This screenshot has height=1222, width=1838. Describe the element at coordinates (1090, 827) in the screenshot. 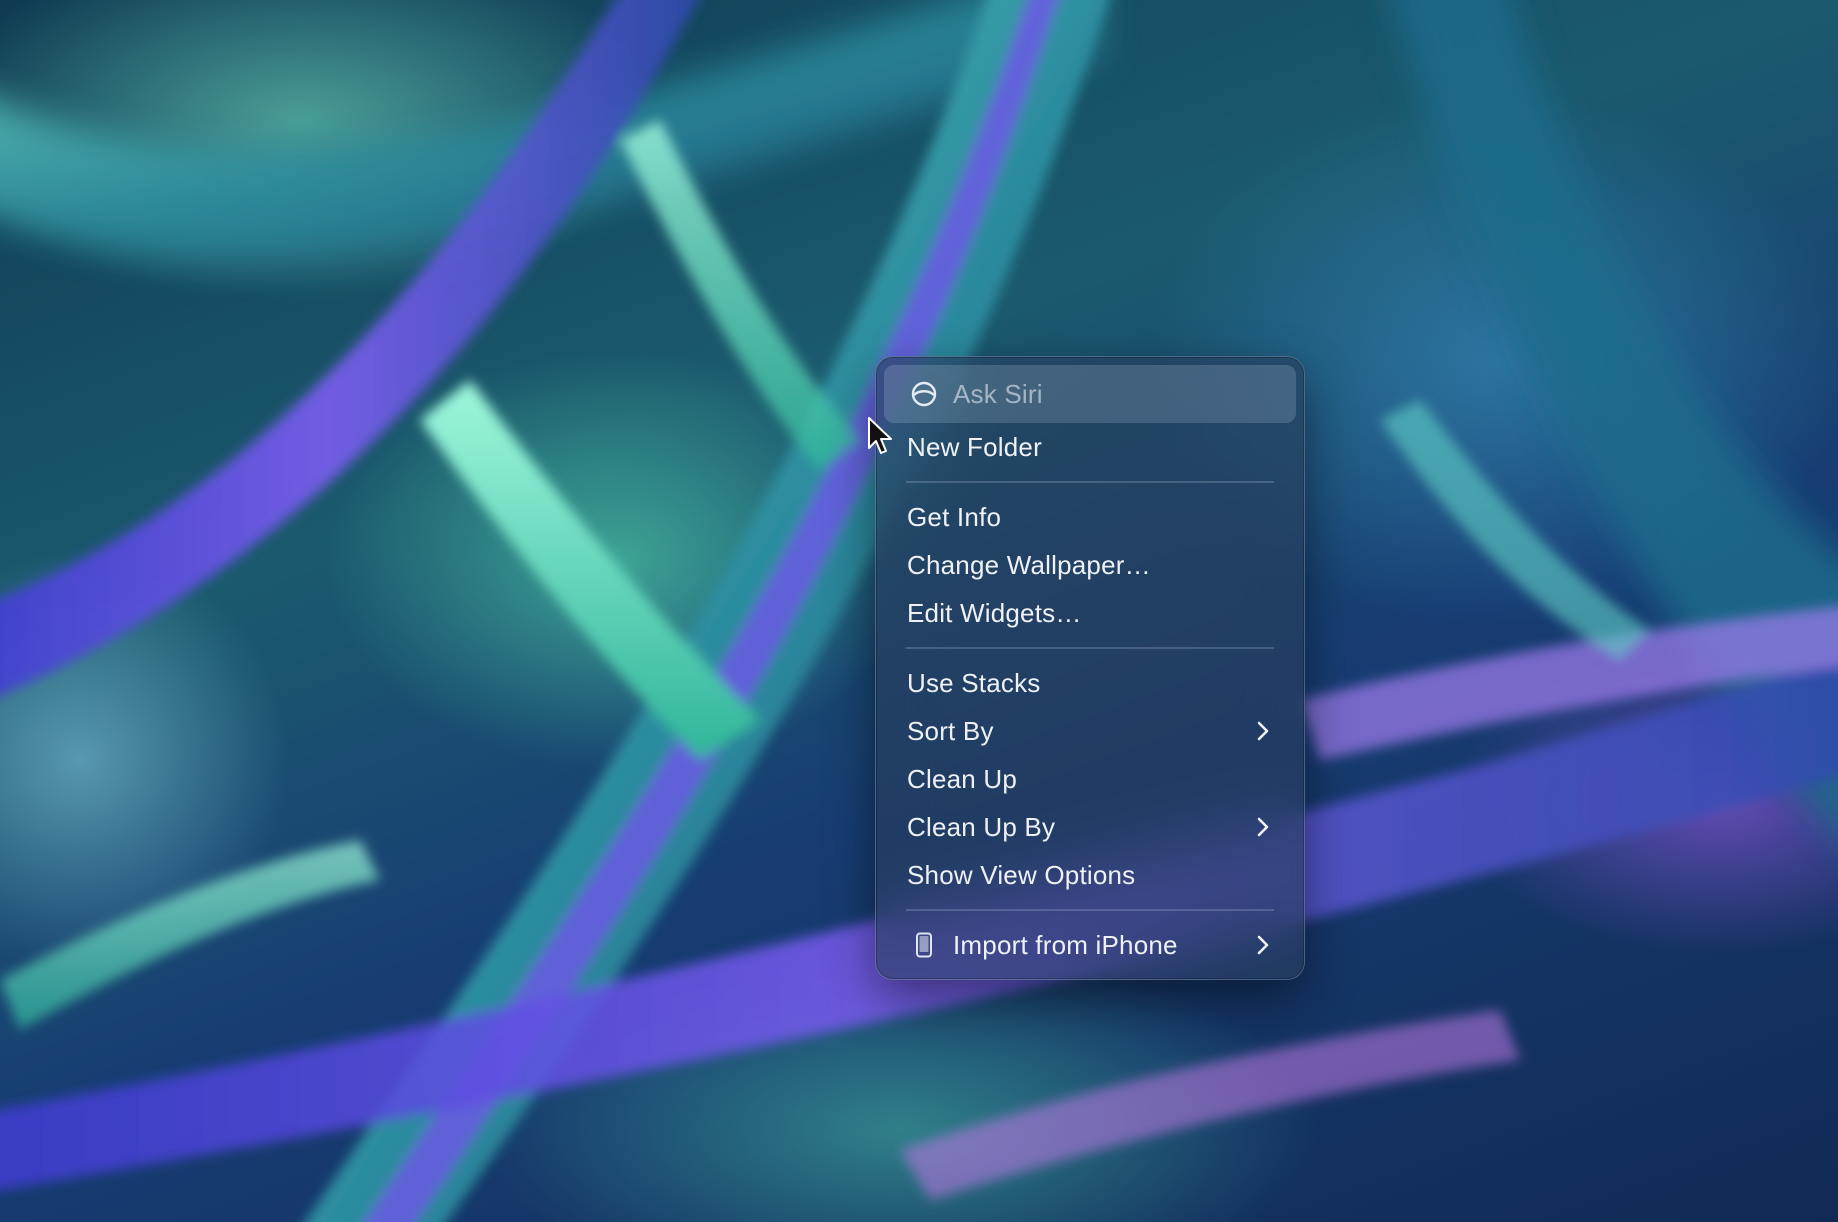

I see `menu-item-clean-up-by: Clean Up By` at that location.